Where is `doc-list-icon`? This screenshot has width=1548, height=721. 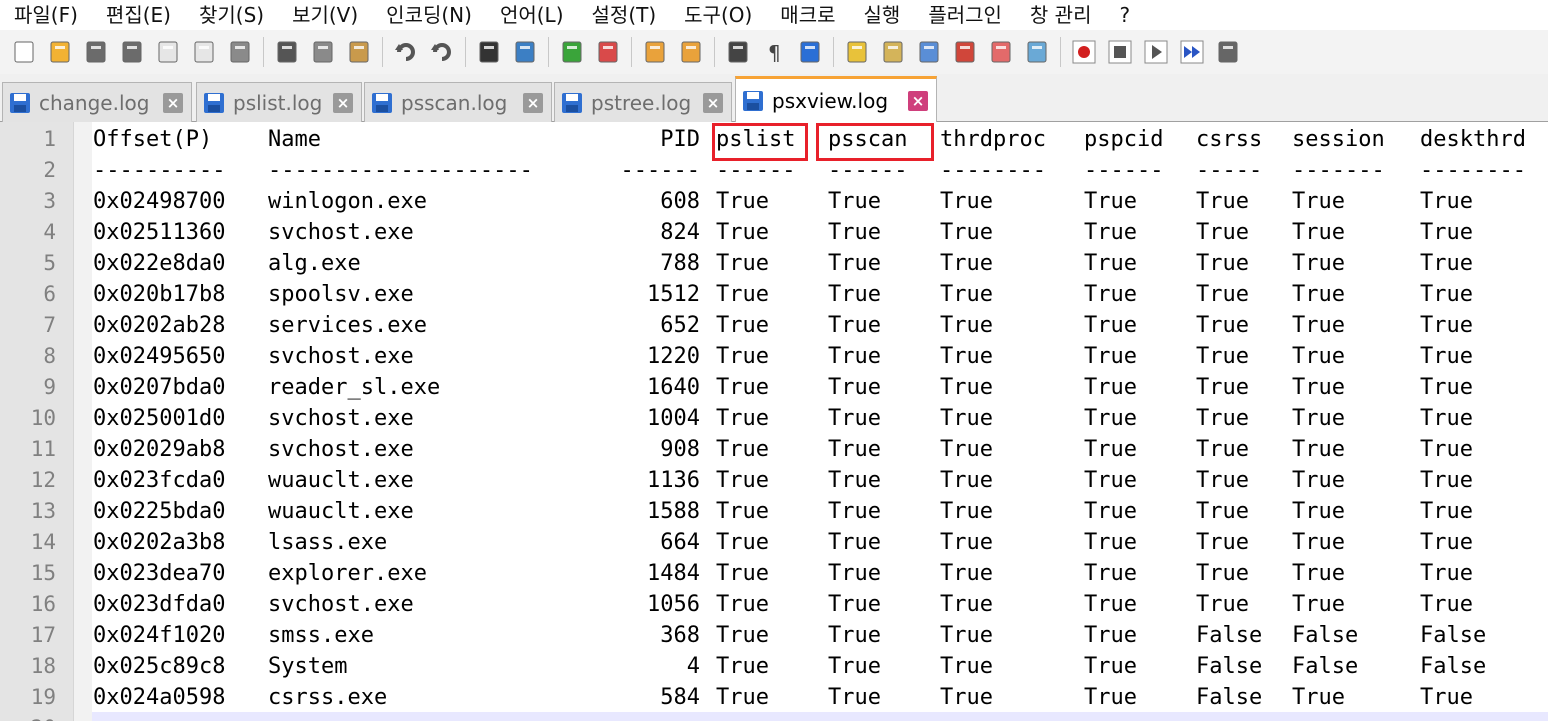
doc-list-icon is located at coordinates (929, 52).